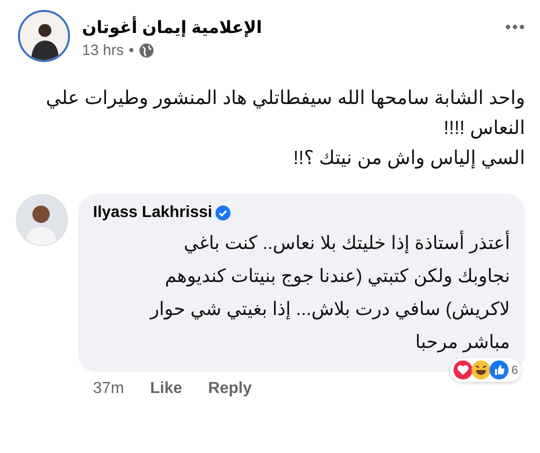  Describe the element at coordinates (462, 342) in the screenshot. I see `comment-text-line: مباشر مرحبا` at that location.